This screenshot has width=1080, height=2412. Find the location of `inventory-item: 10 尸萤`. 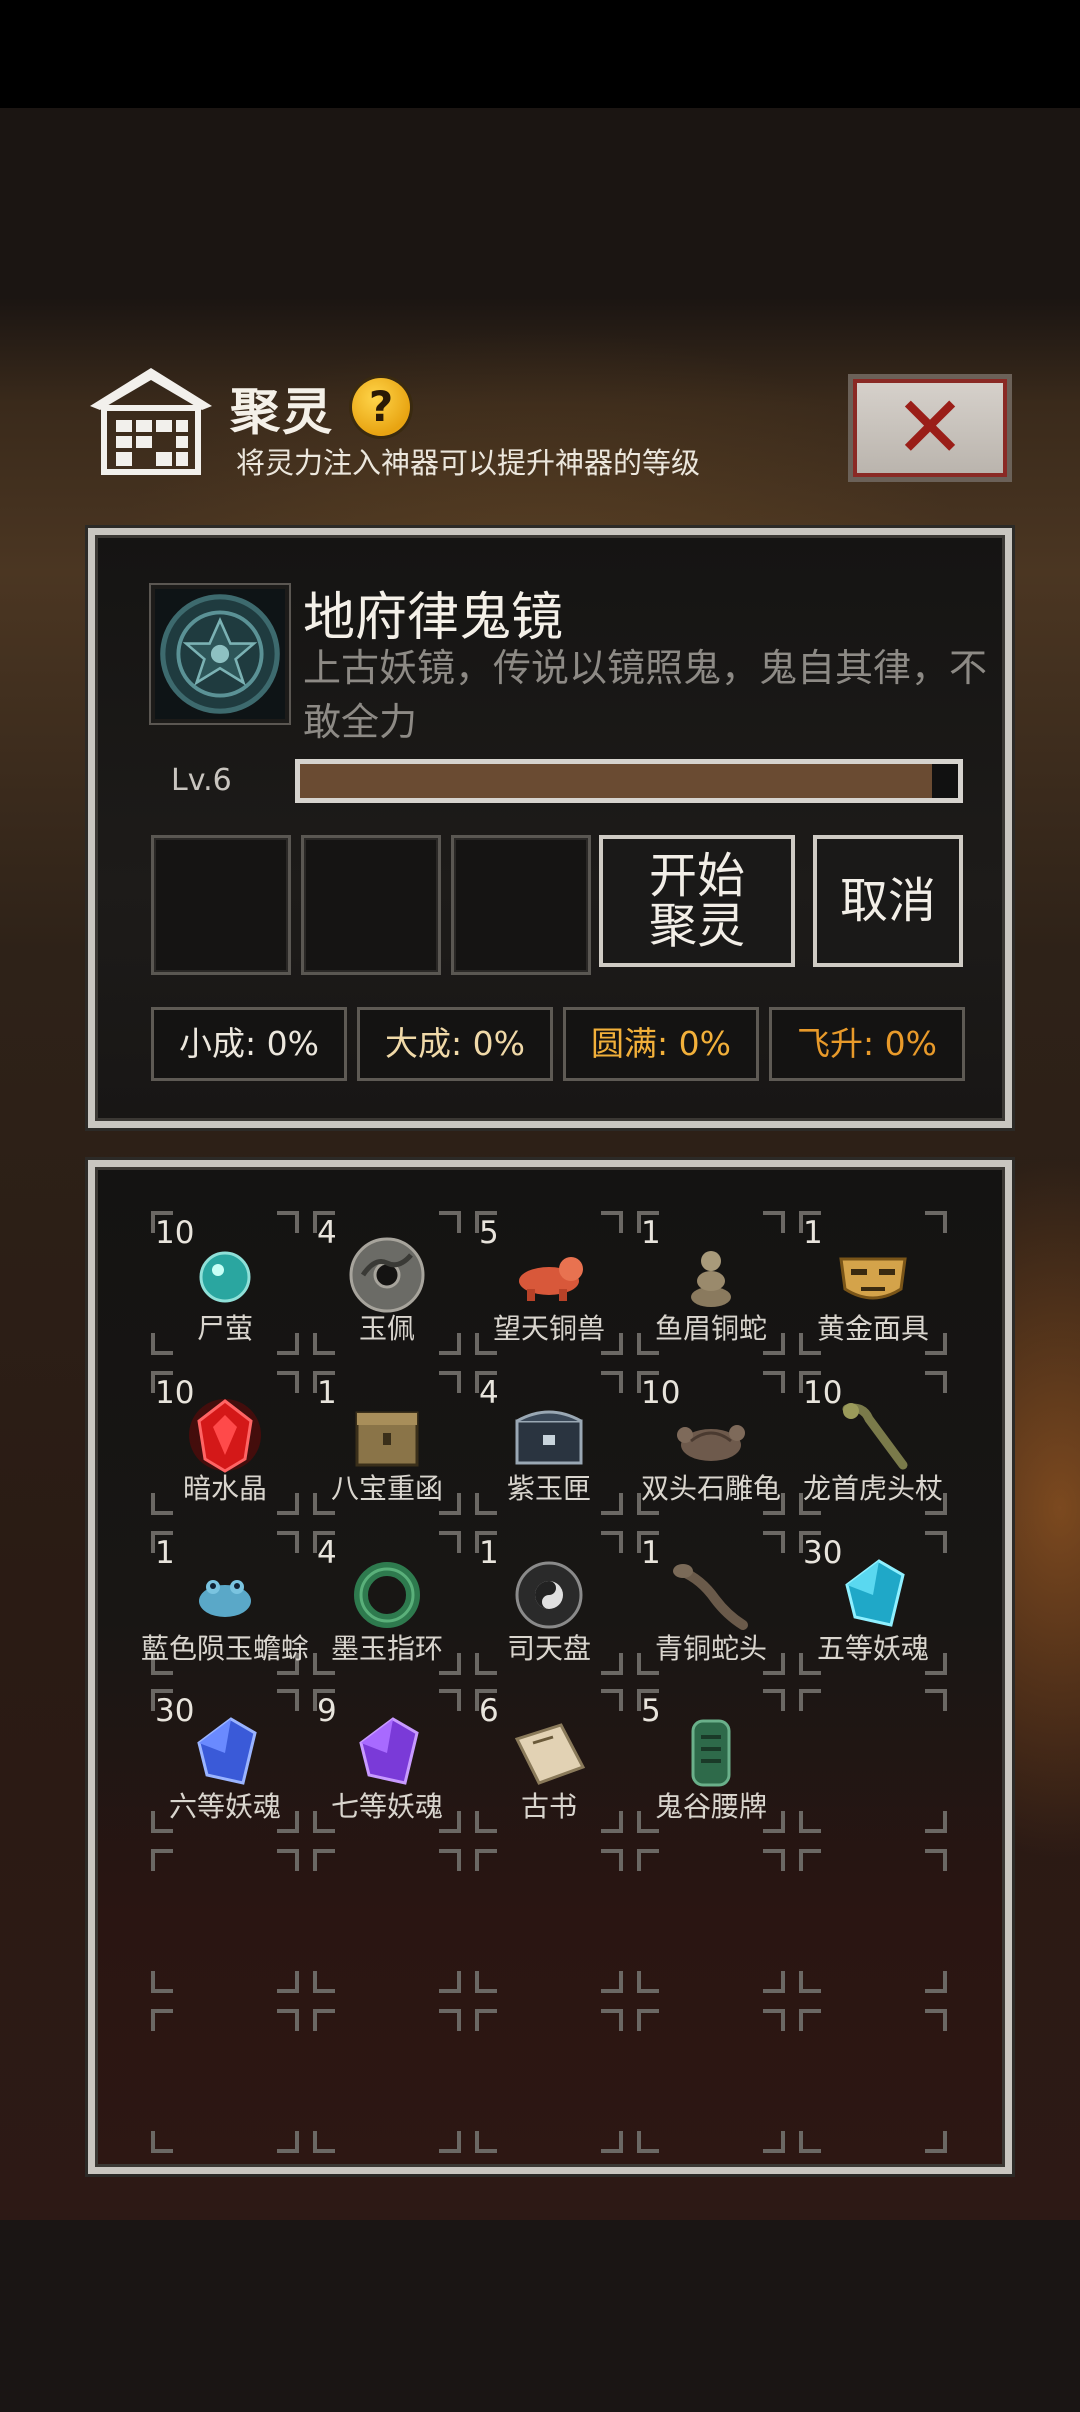

inventory-item: 10 尸萤 is located at coordinates (225, 1283).